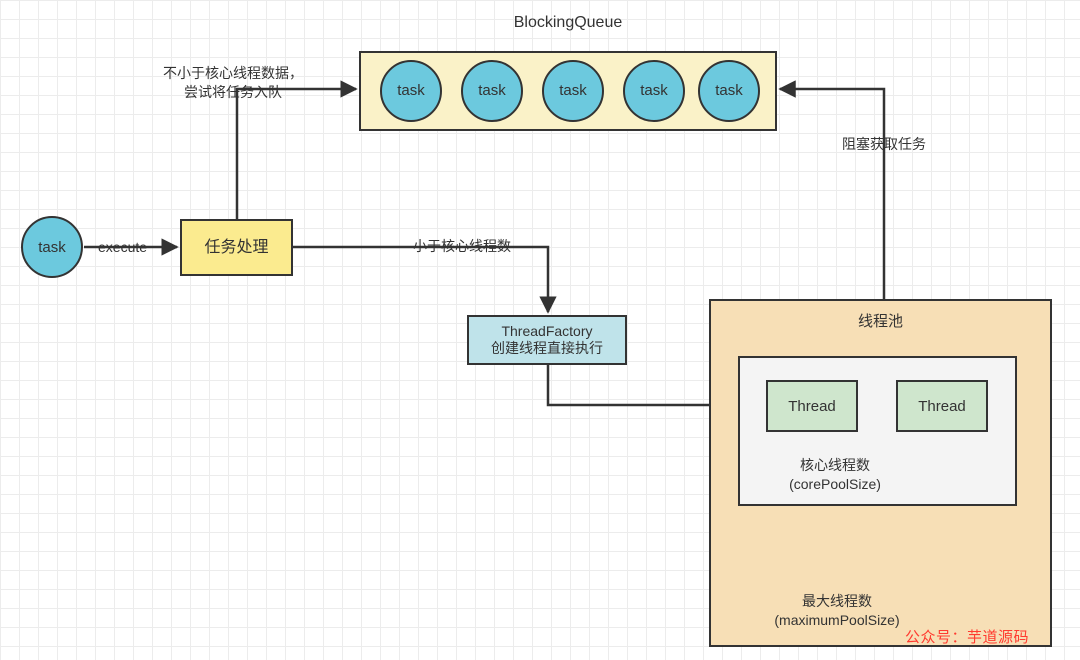 Image resolution: width=1080 pixels, height=660 pixels. I want to click on edge-handler-to-factory, so click(425, 279).